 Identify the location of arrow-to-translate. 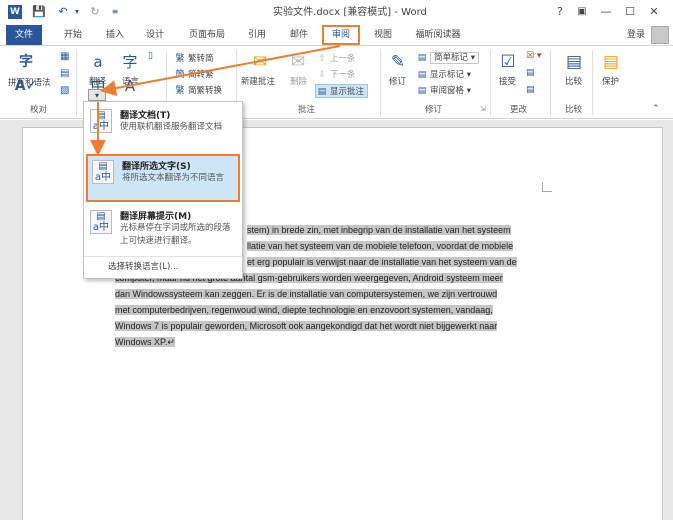
(220, 71).